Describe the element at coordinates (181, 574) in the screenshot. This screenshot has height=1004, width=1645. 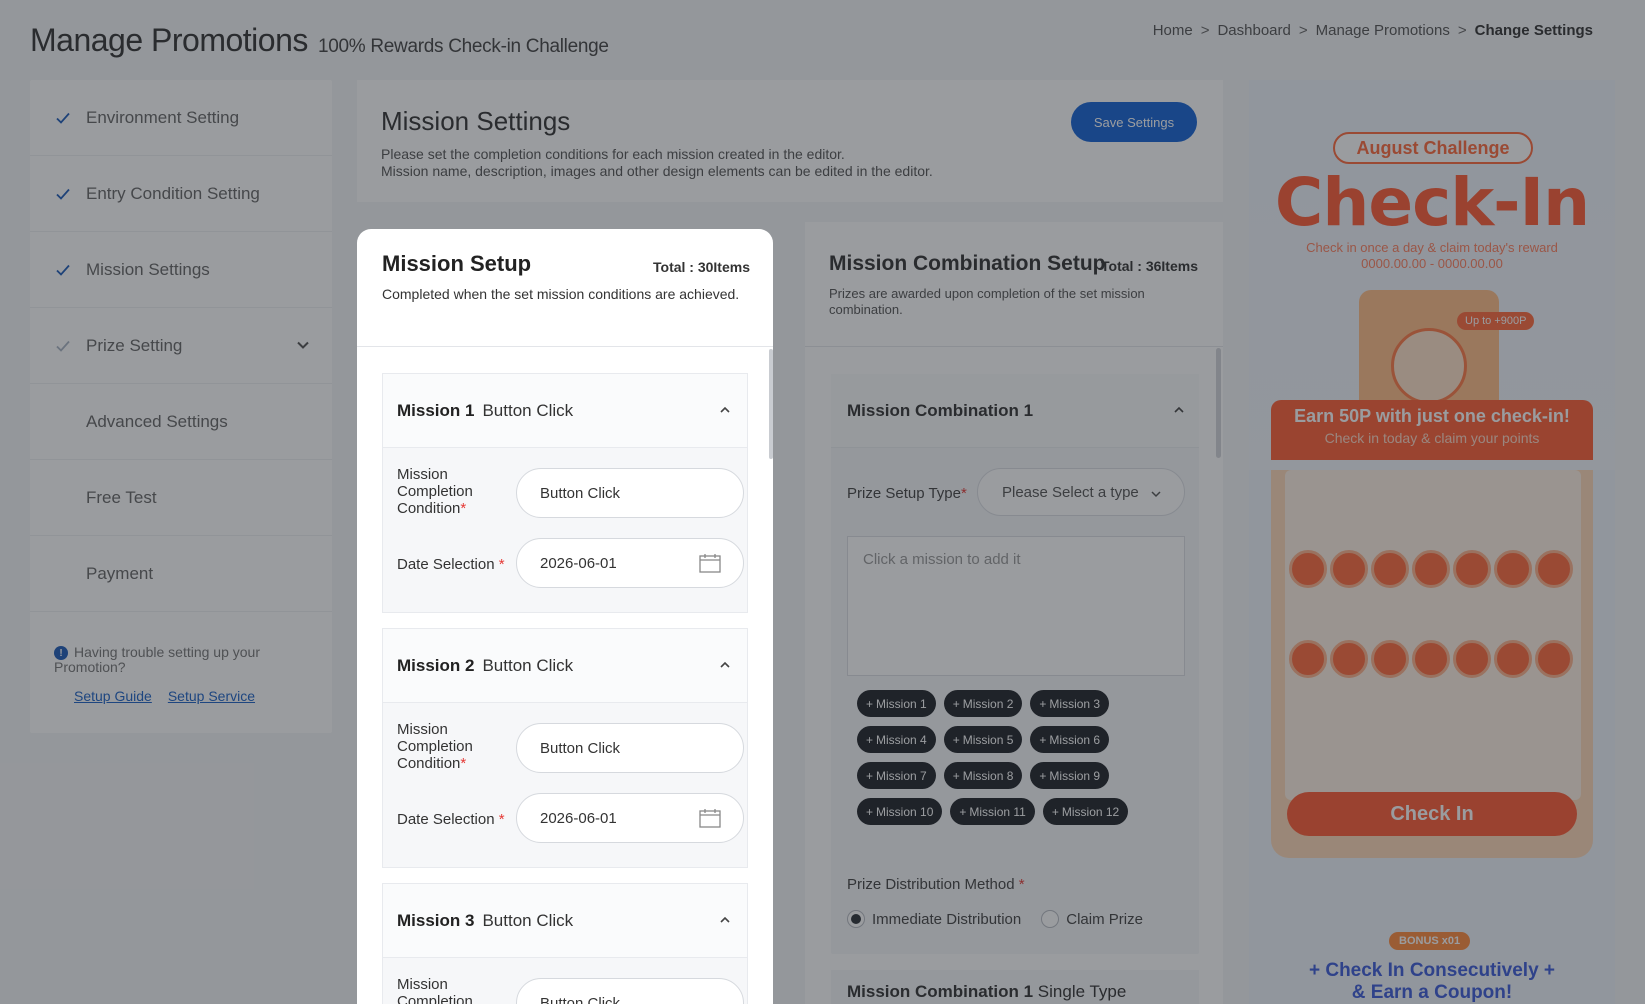
I see `sidebar-item-payment: Payment` at that location.